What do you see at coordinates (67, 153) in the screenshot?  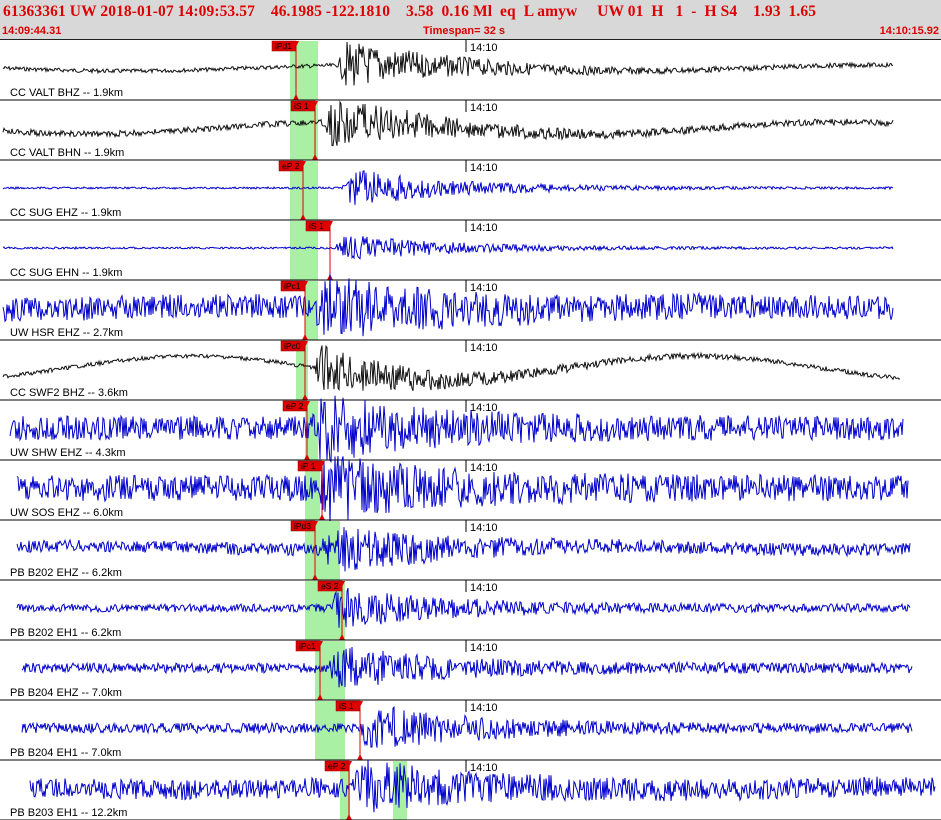 I see `channel-label: CC VALT BHN -- 1.9km` at bounding box center [67, 153].